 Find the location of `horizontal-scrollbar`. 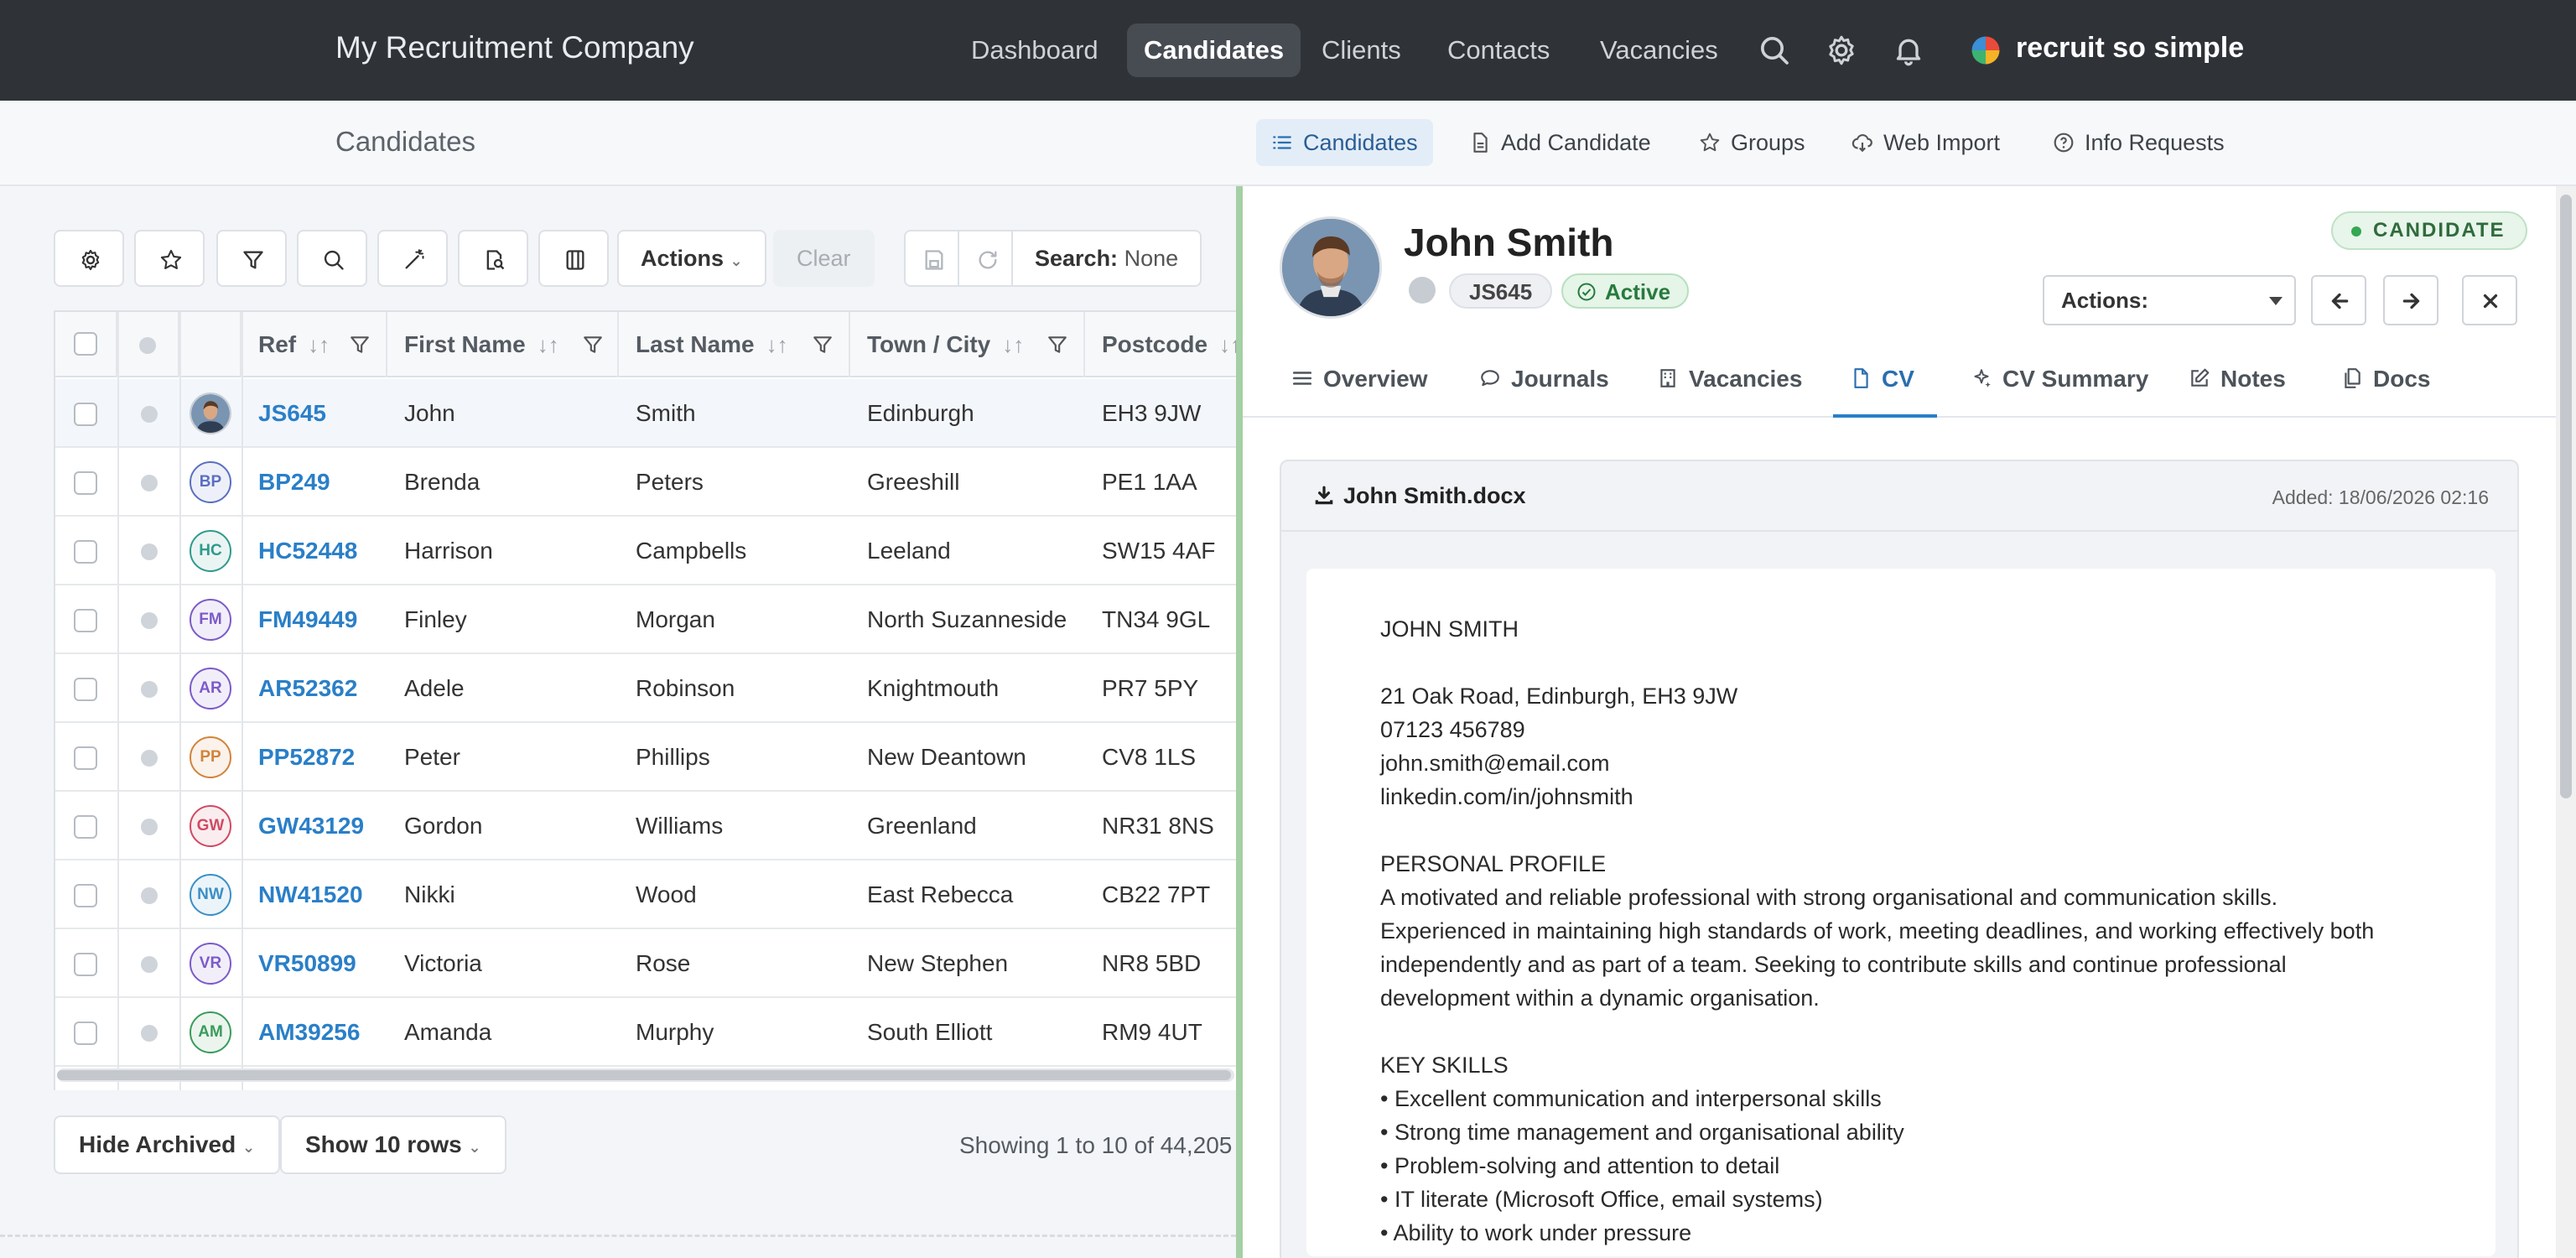

horizontal-scrollbar is located at coordinates (645, 1075).